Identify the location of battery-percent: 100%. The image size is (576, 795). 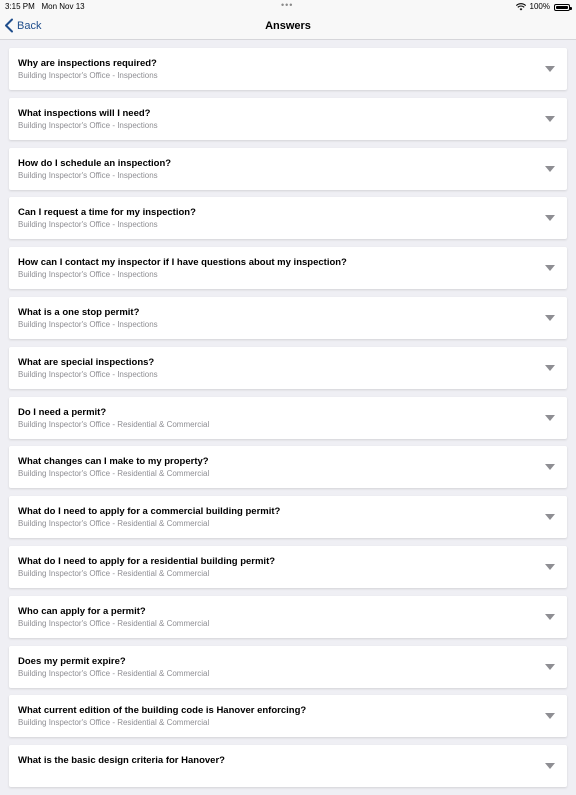
(539, 6).